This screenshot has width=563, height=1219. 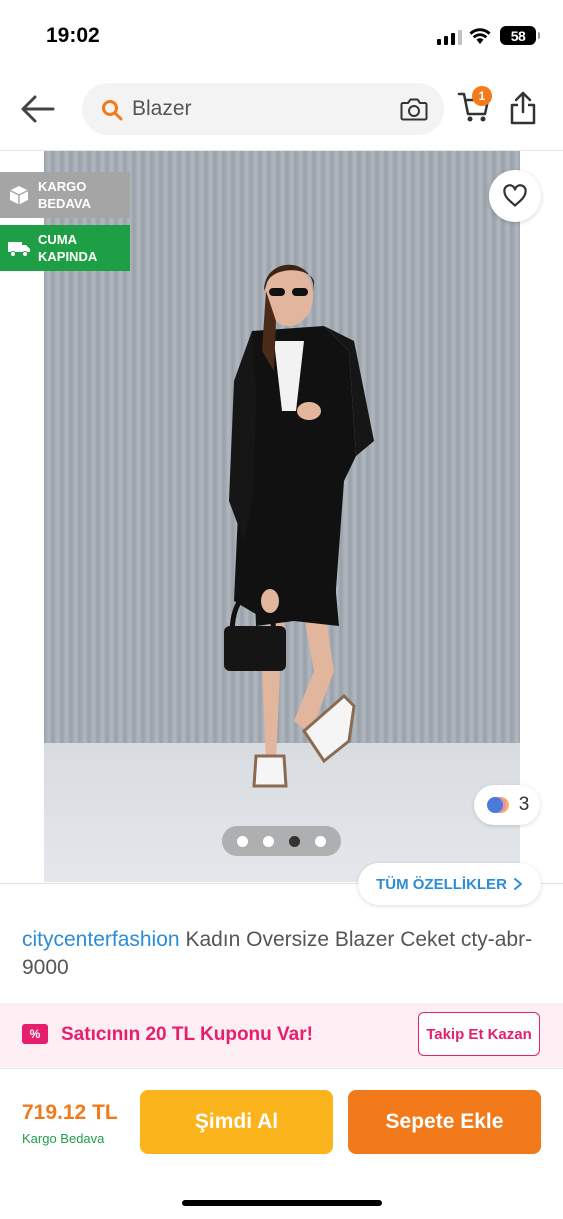 What do you see at coordinates (449, 37) in the screenshot?
I see `signal-icon` at bounding box center [449, 37].